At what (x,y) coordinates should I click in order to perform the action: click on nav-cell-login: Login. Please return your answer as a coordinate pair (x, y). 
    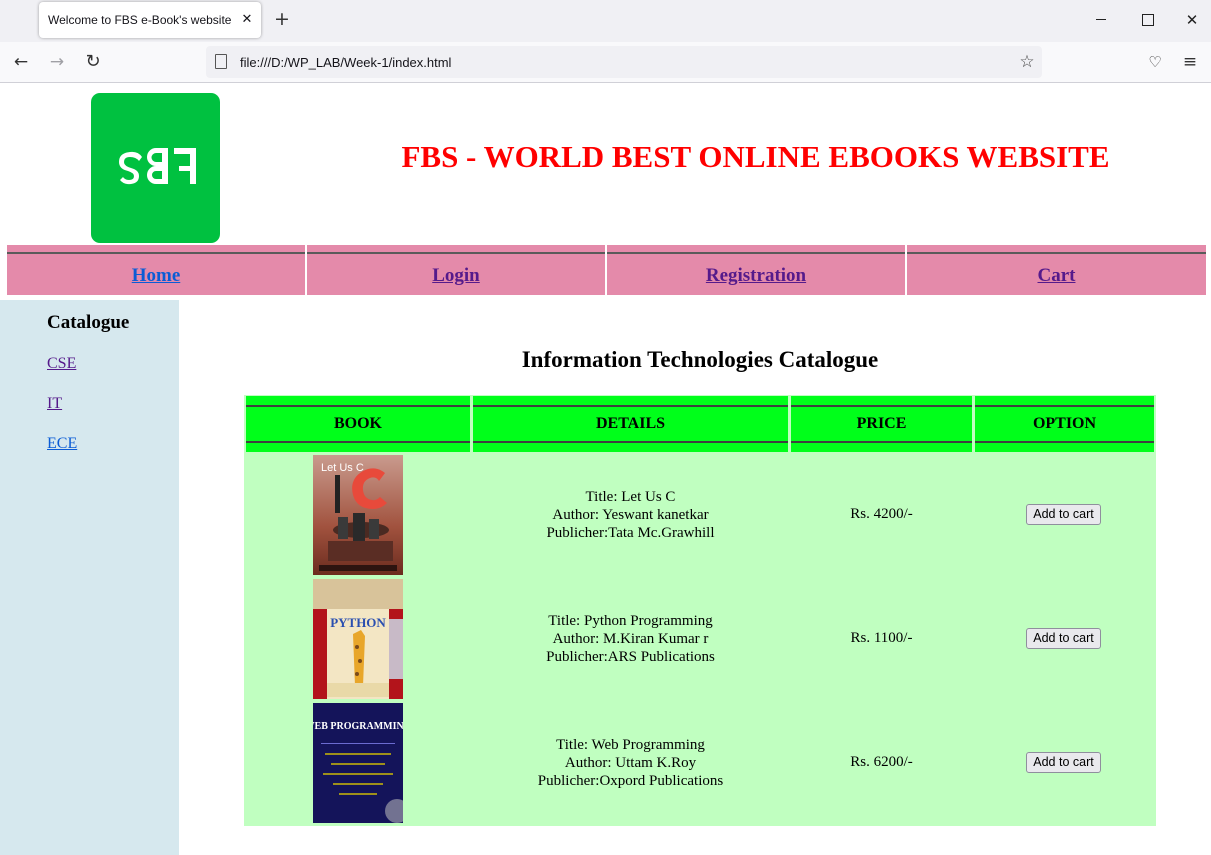
    Looking at the image, I should click on (456, 270).